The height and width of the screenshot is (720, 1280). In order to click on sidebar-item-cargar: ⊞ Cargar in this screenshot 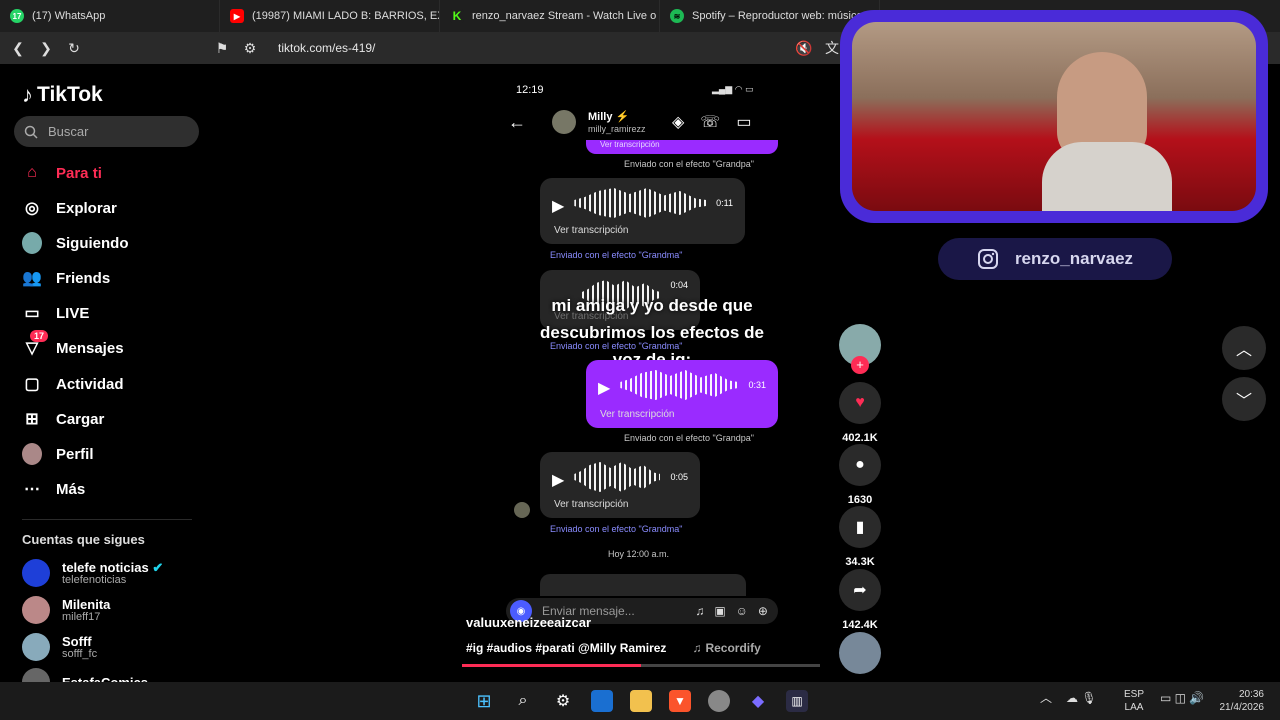, I will do `click(63, 419)`.